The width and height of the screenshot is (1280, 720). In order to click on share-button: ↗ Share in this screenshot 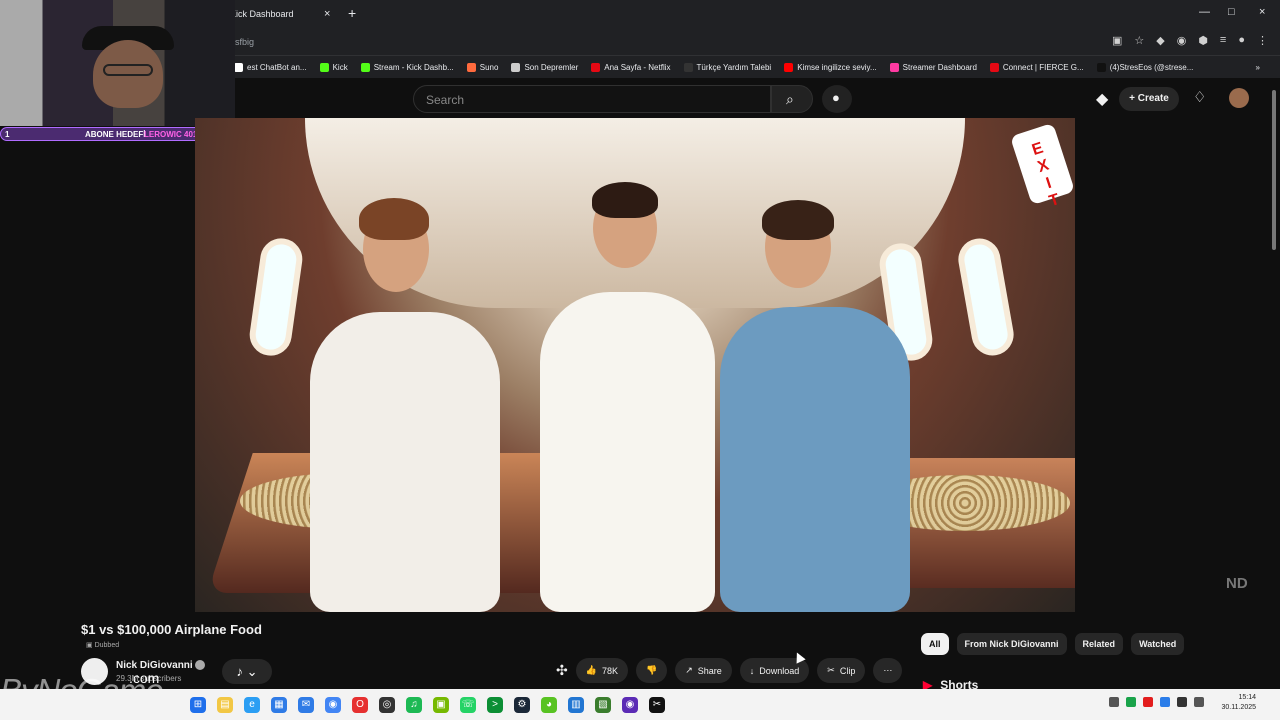, I will do `click(703, 670)`.